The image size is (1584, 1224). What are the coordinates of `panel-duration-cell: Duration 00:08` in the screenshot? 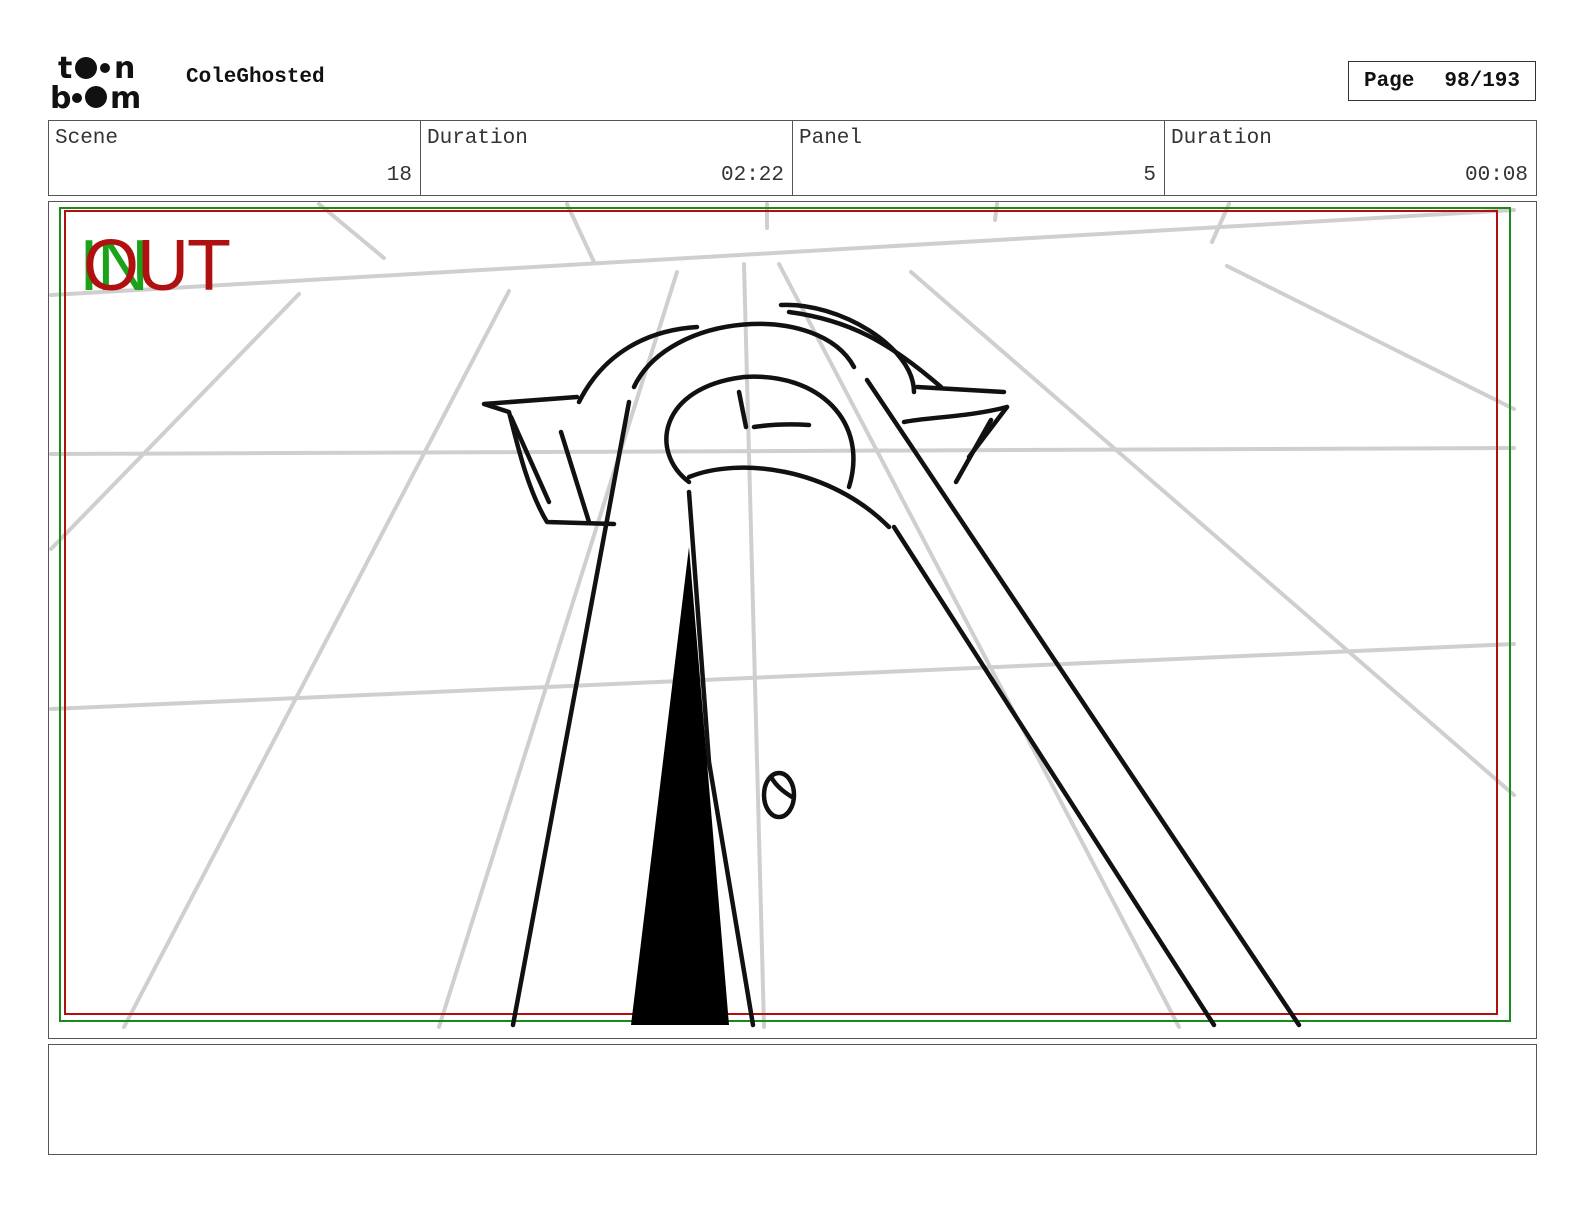 It's located at (1350, 158).